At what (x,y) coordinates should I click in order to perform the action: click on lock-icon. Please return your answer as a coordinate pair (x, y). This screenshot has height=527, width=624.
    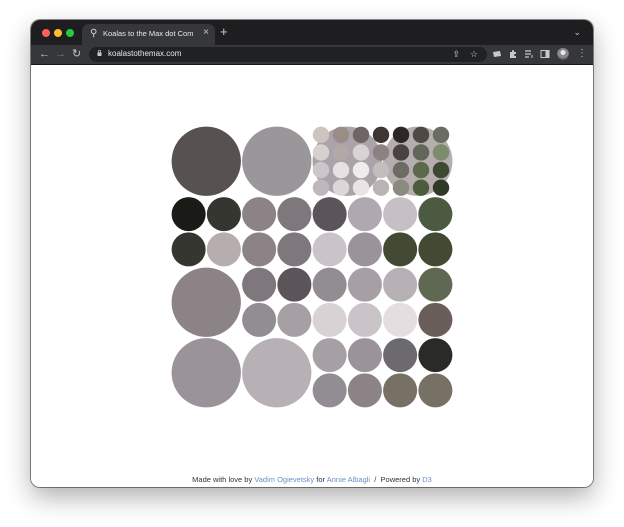
    Looking at the image, I should click on (99, 53).